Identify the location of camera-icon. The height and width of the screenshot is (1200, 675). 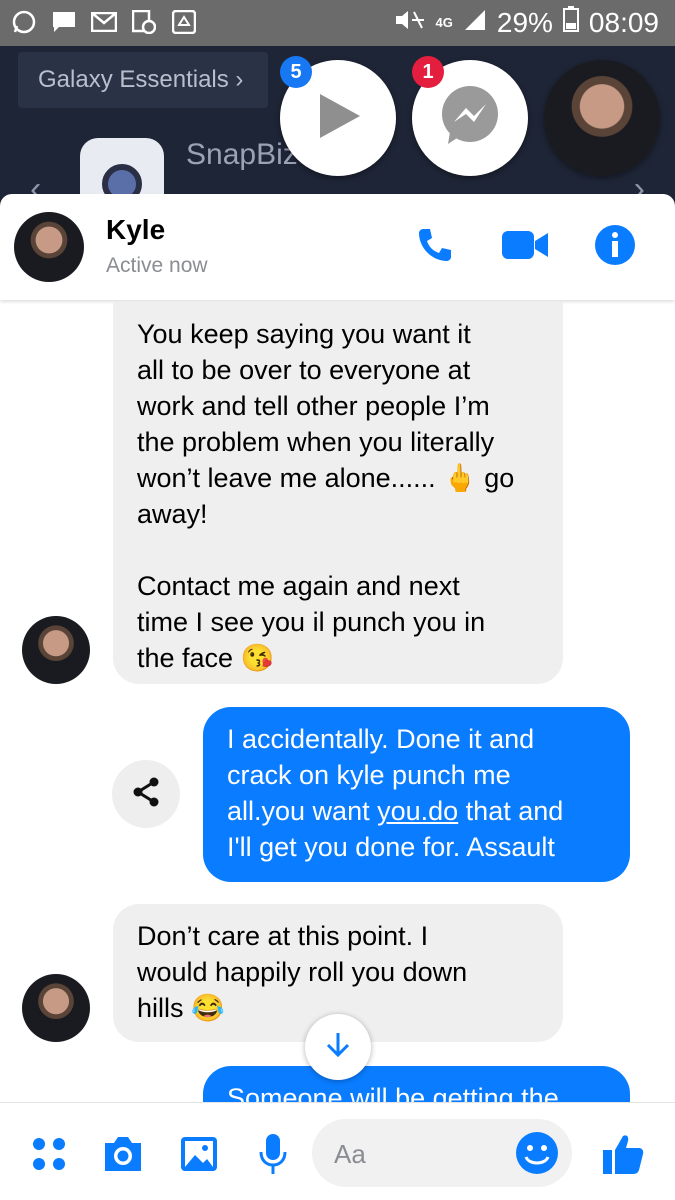
(123, 1154).